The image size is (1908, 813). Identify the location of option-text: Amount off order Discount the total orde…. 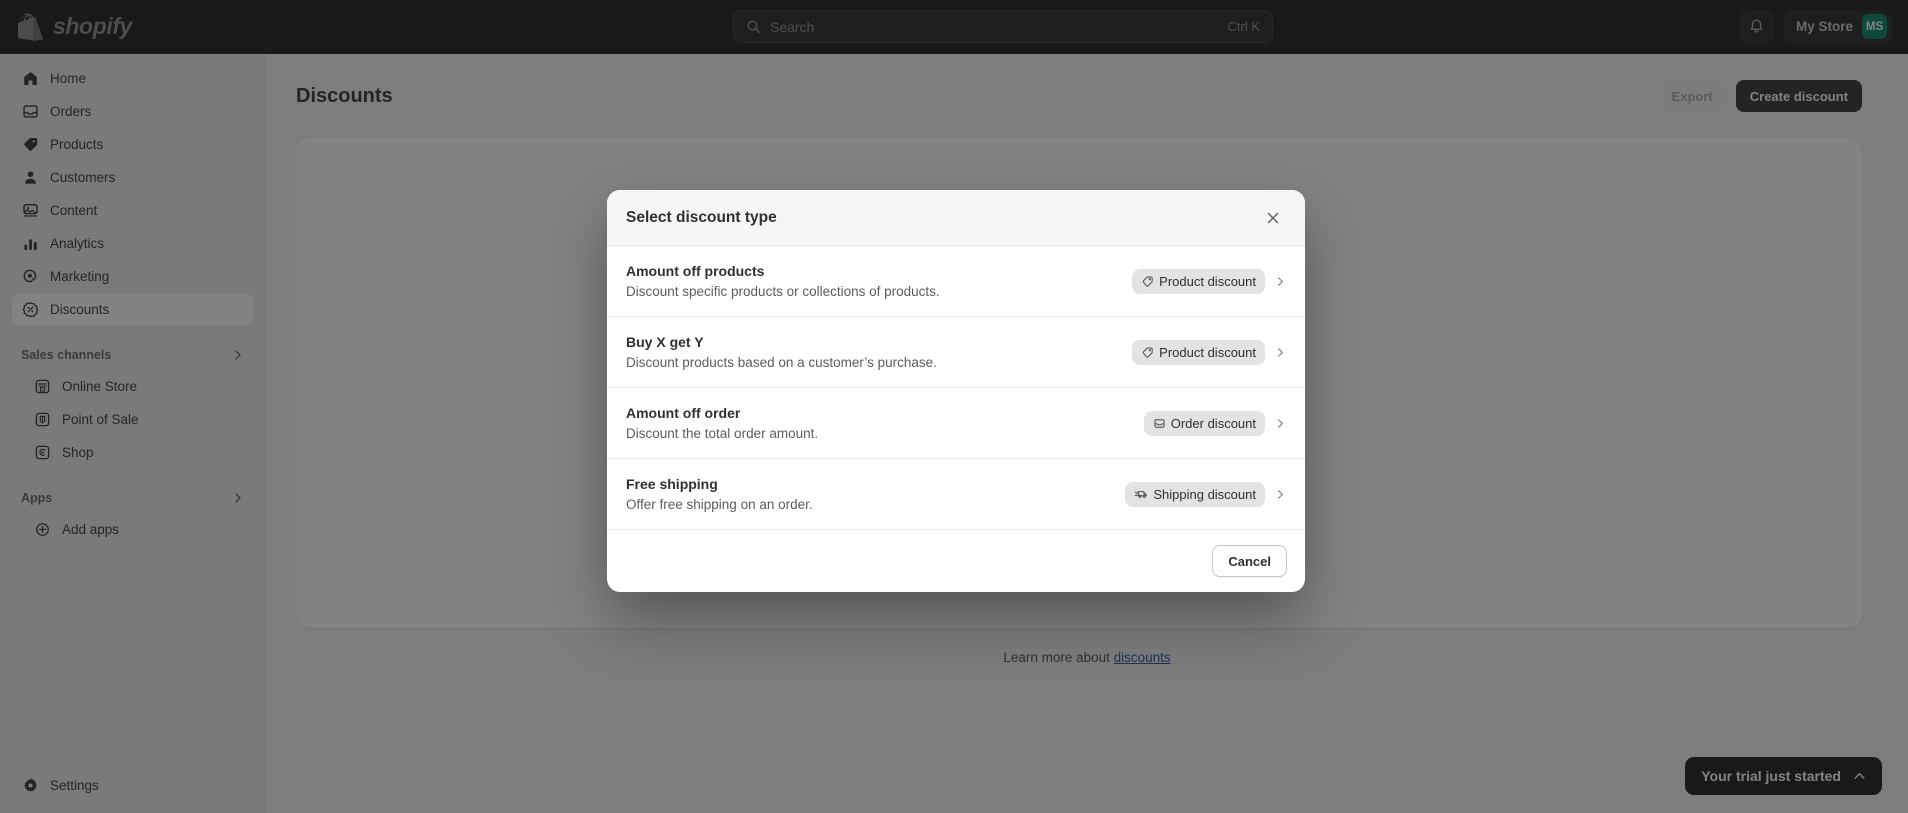
(722, 423).